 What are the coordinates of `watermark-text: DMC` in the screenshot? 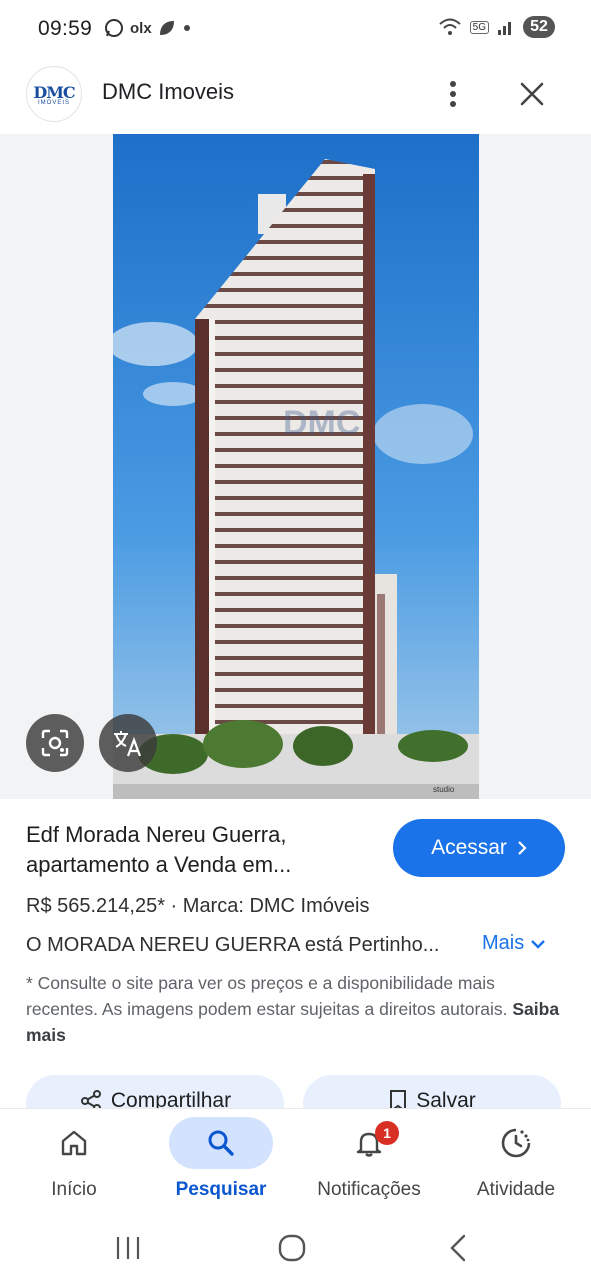 It's located at (321, 423).